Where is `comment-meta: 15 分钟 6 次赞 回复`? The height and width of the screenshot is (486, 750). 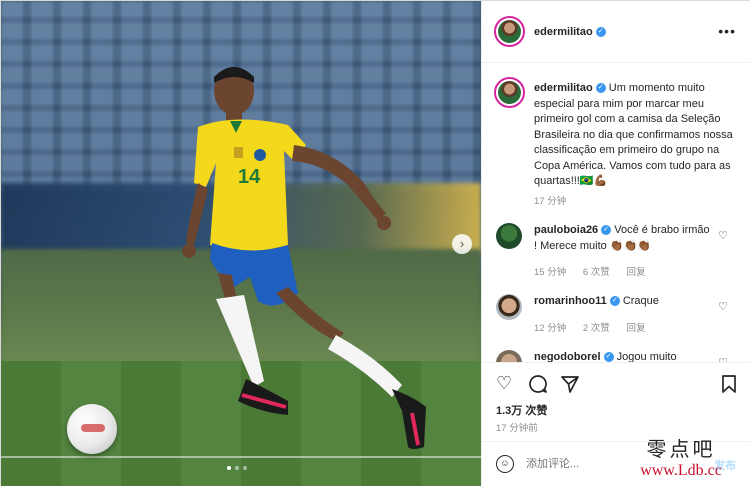 comment-meta: 15 分钟 6 次赞 回复 is located at coordinates (596, 271).